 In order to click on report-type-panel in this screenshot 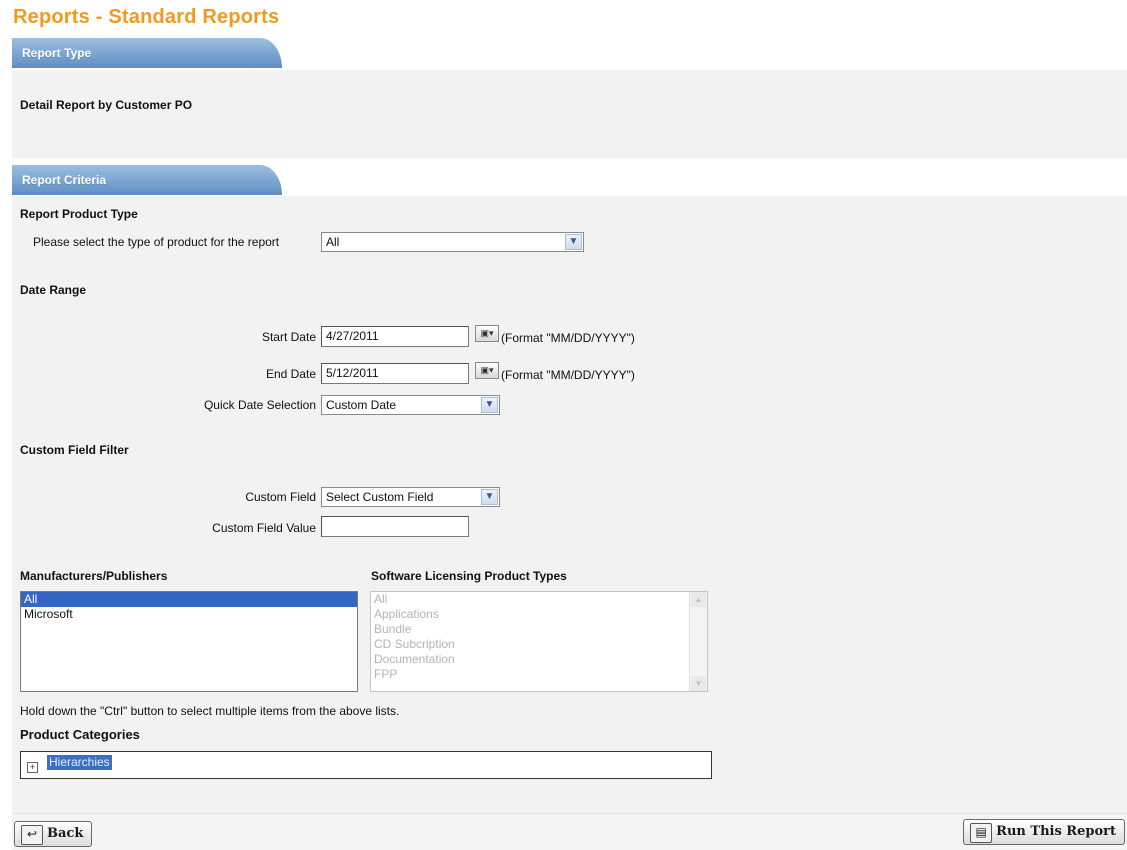, I will do `click(569, 114)`.